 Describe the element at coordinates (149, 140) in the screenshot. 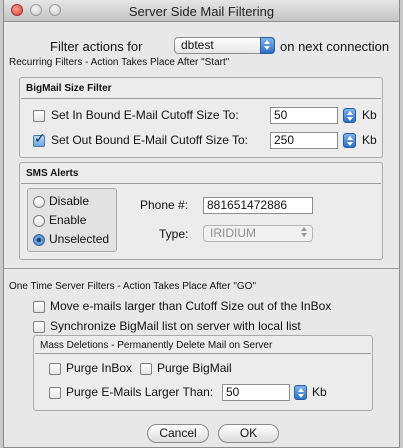

I see `outbound-cutoff-label: Set Out Bound E-Mail Cutoff Size To:` at that location.